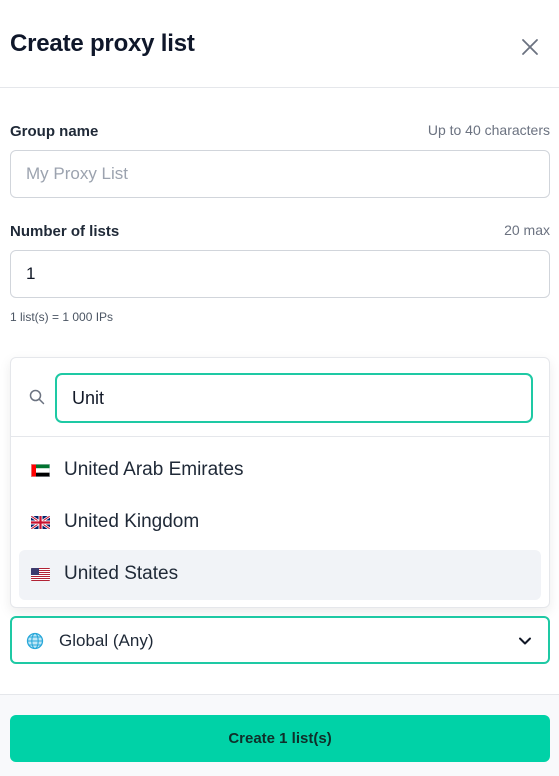  What do you see at coordinates (280, 575) in the screenshot?
I see `option-united-states: United States` at bounding box center [280, 575].